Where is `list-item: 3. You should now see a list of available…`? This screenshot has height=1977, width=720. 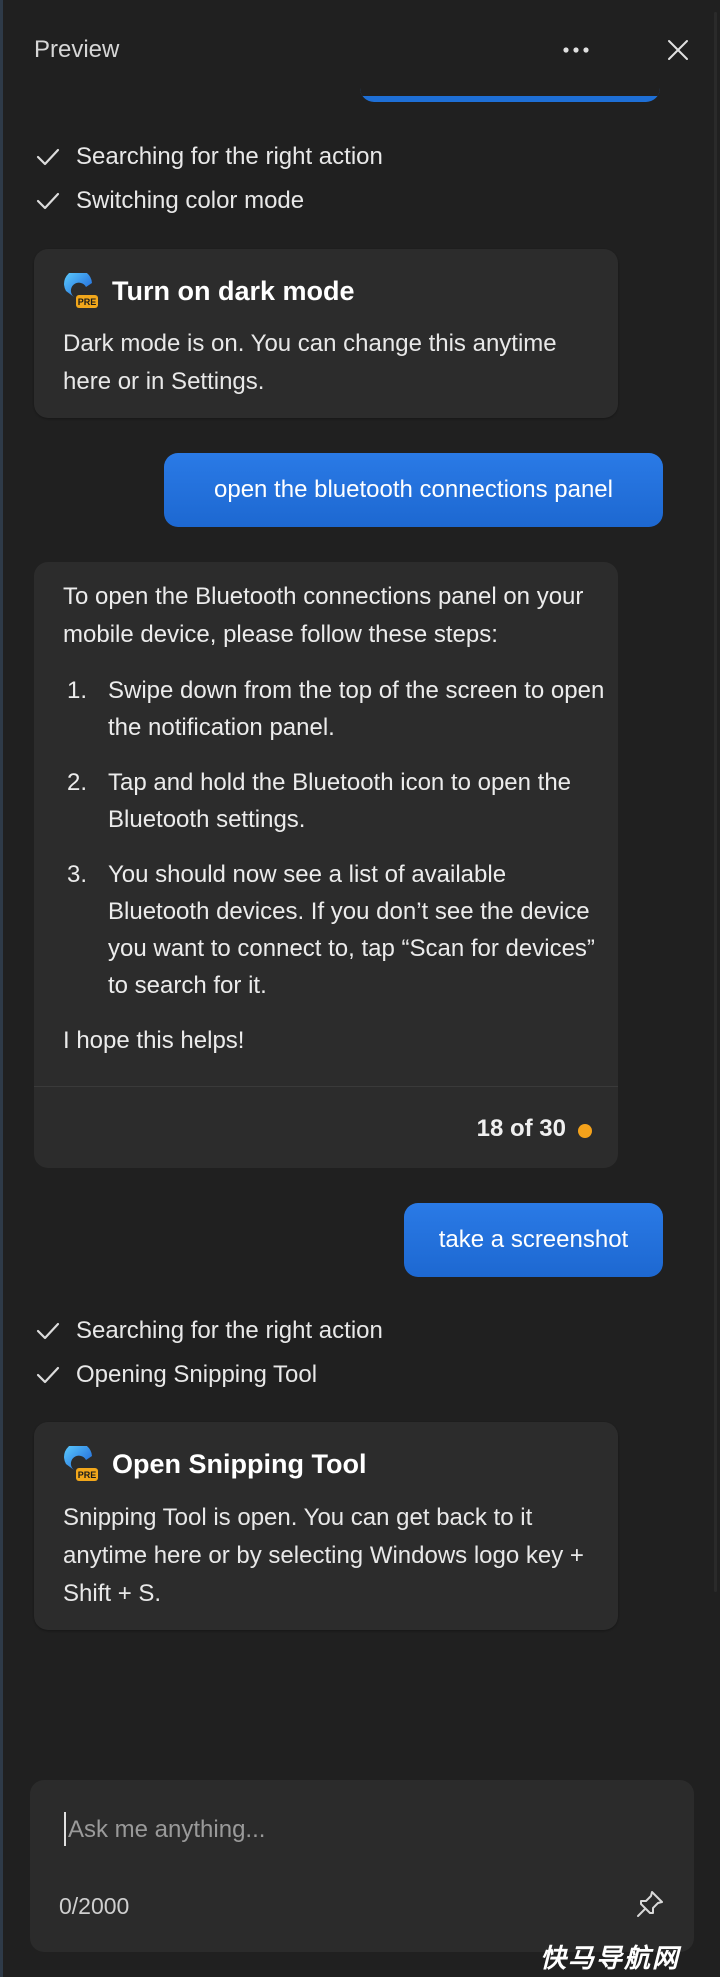 list-item: 3. You should now see a list of available… is located at coordinates (335, 930).